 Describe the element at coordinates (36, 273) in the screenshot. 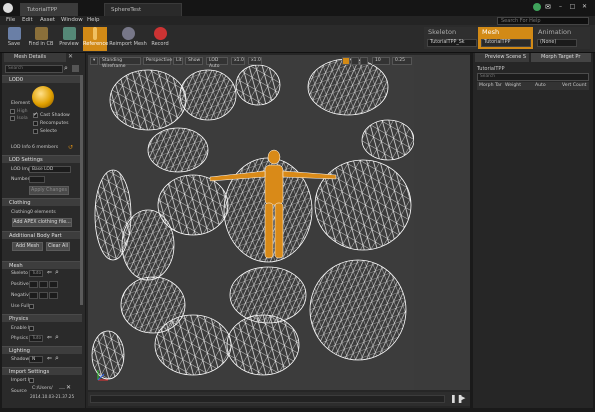

I see `skeleton-field: Tuto` at that location.